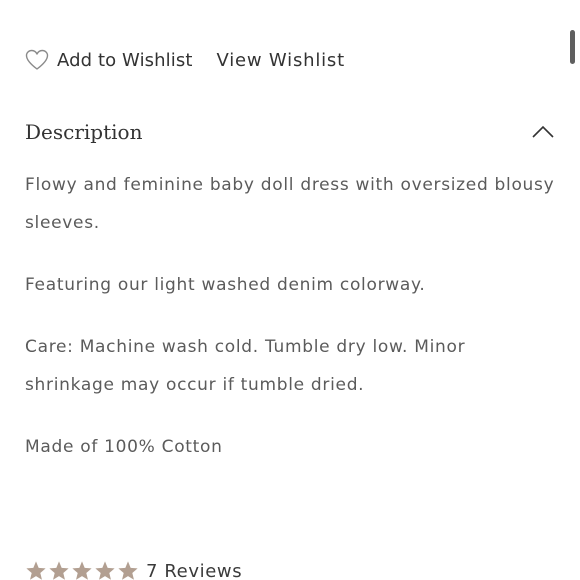  Describe the element at coordinates (543, 132) in the screenshot. I see `chevron-up-icon` at that location.